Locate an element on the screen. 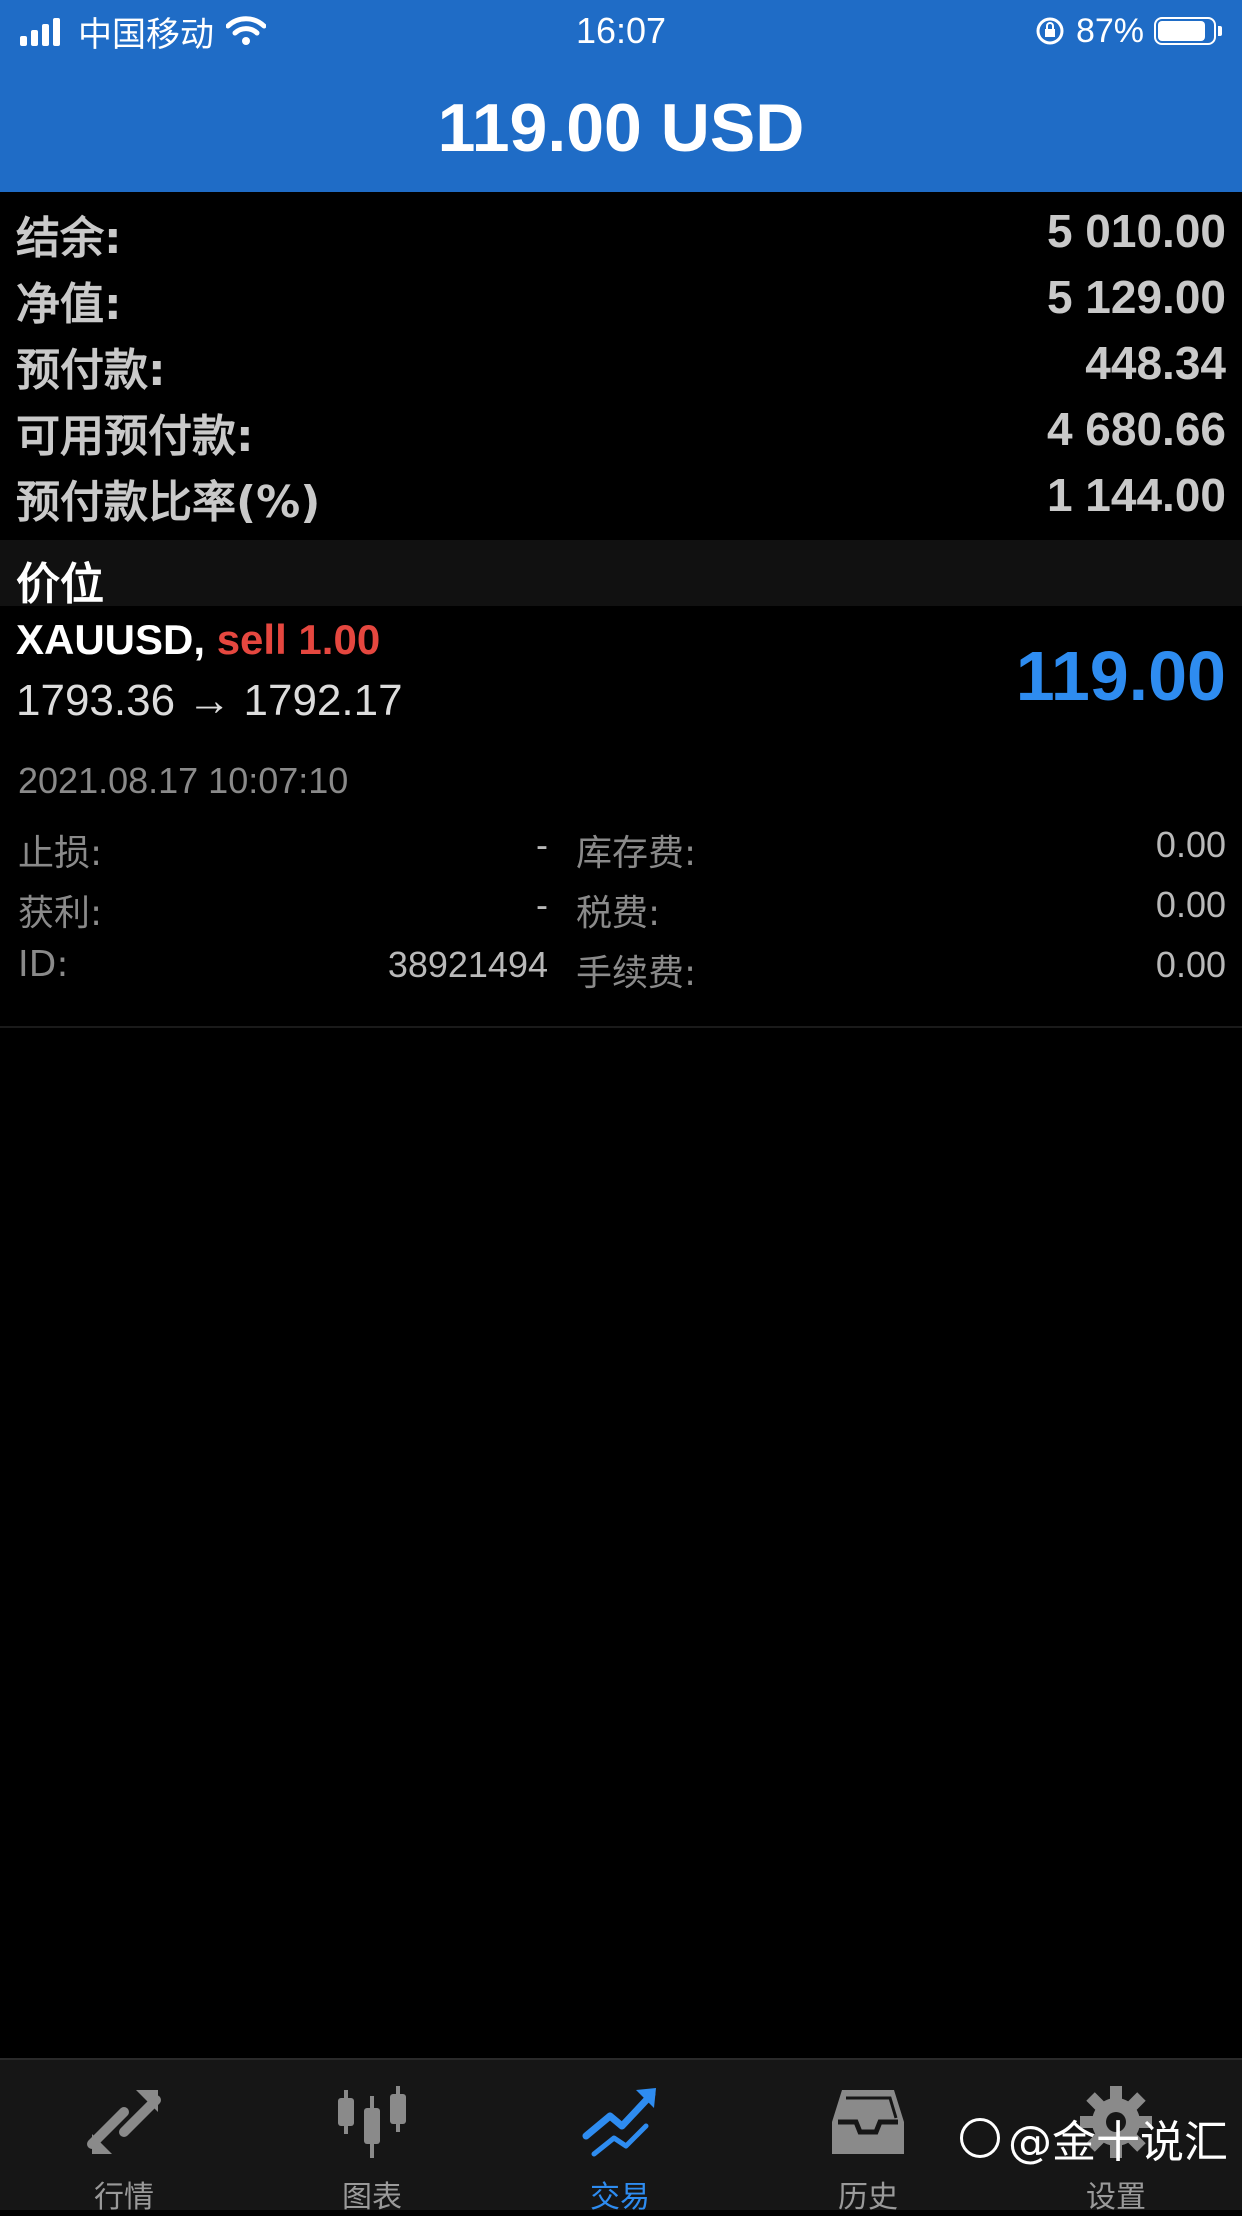  summary-label: 净值: is located at coordinates (69, 304).